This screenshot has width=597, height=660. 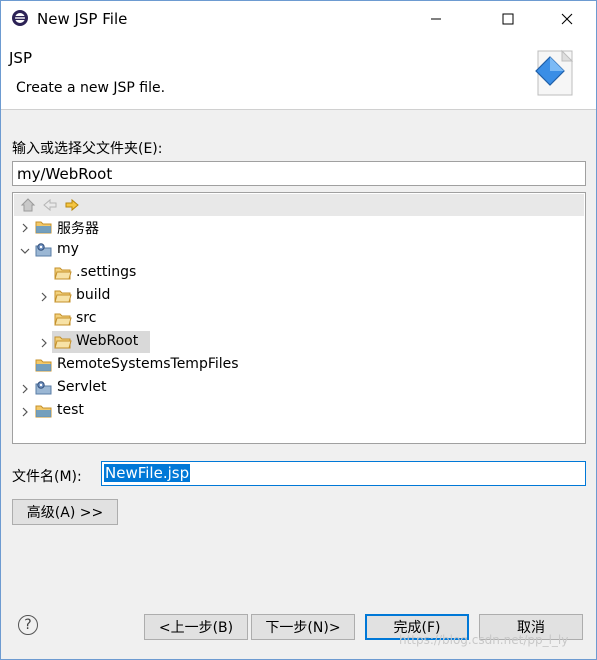 What do you see at coordinates (70, 410) in the screenshot?
I see `tree-item-label: test` at bounding box center [70, 410].